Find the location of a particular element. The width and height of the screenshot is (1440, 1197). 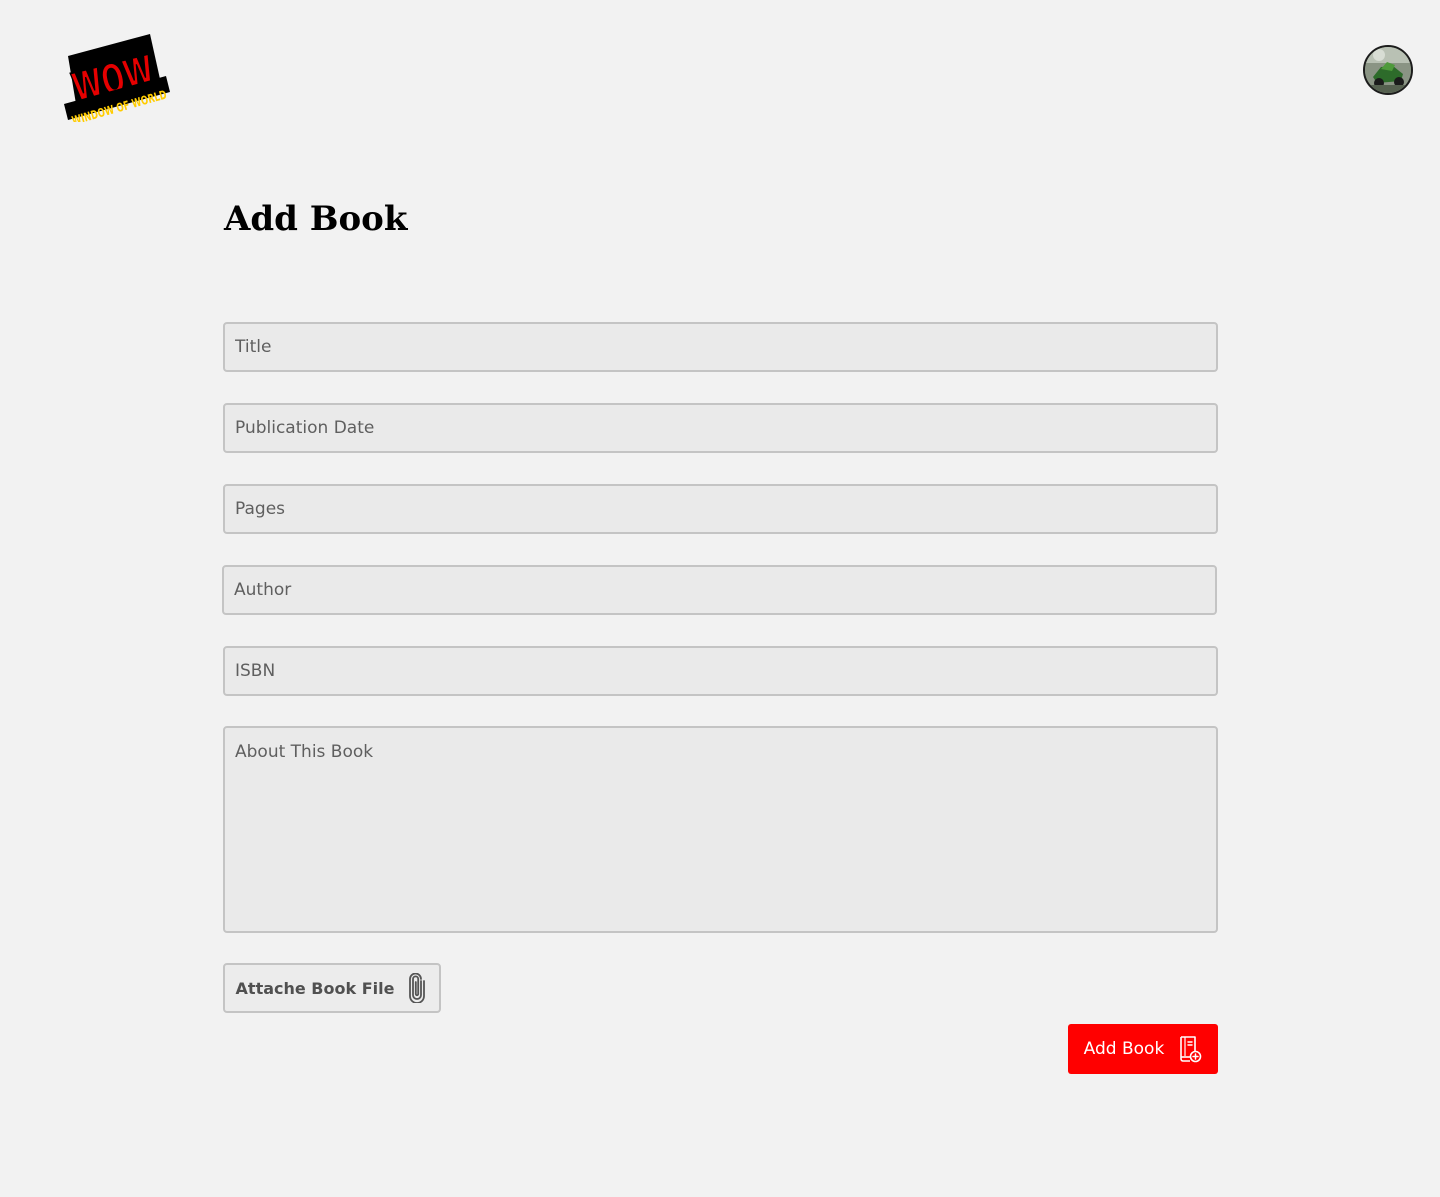

book-add-icon is located at coordinates (1191, 1049).